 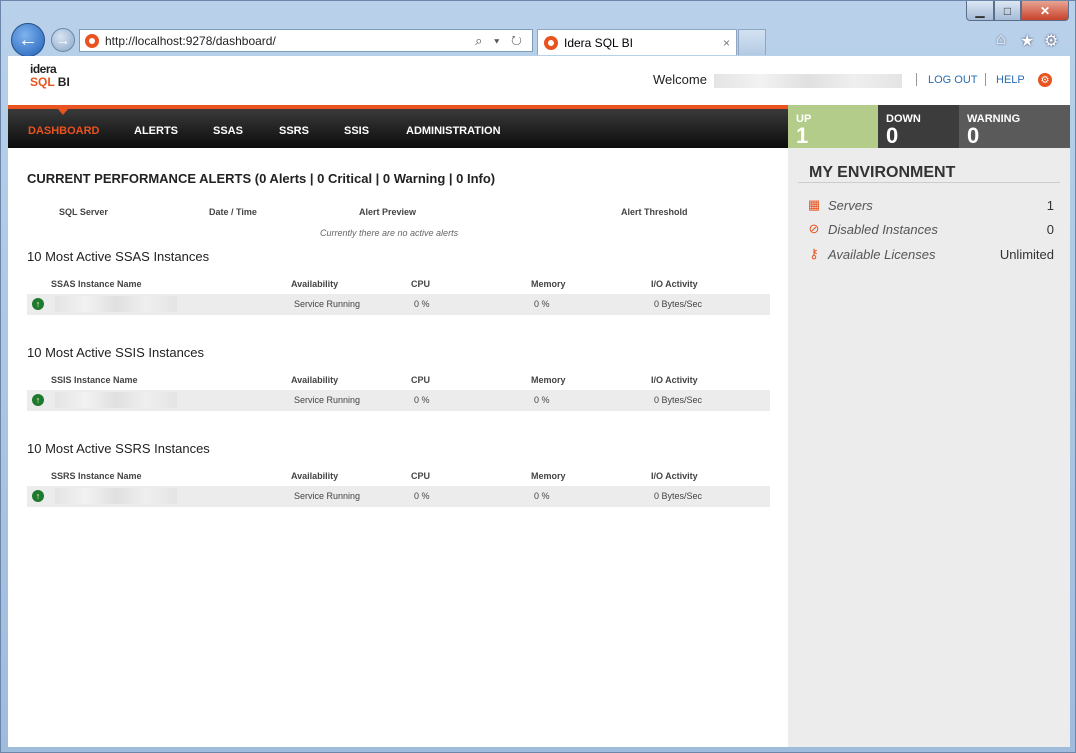 I want to click on nav-ssis: SSIS, so click(x=356, y=131).